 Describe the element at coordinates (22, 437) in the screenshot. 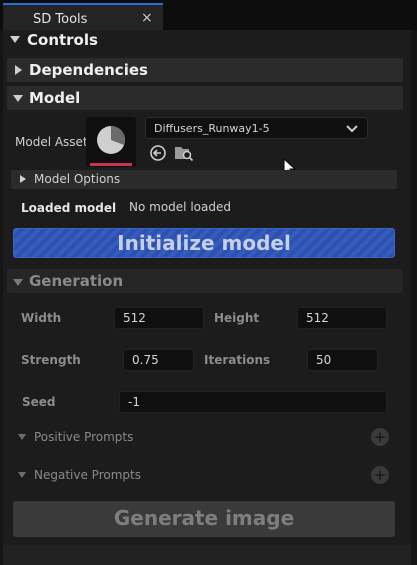

I see `expand-positive-prompts-icon` at that location.